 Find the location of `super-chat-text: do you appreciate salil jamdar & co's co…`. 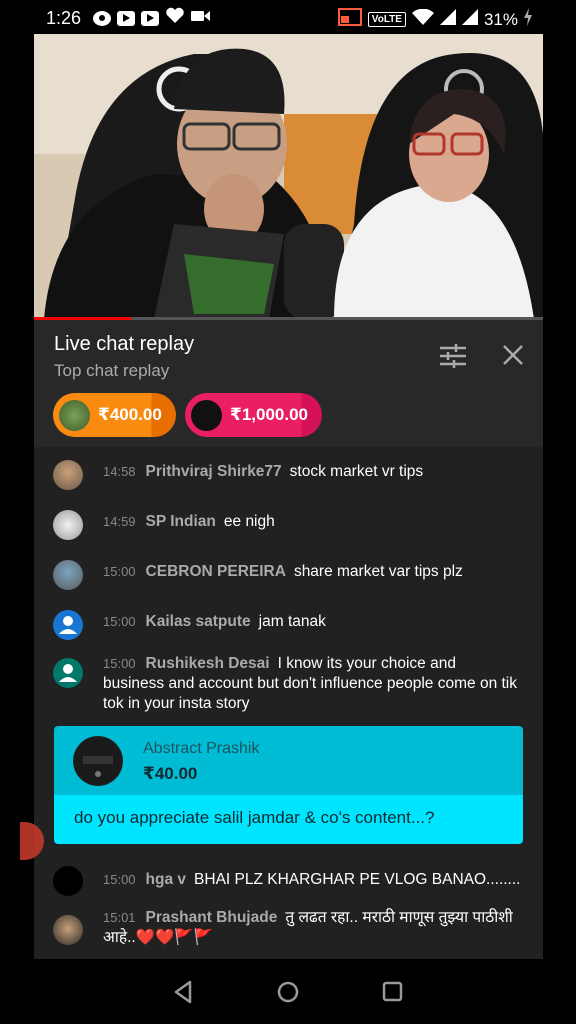

super-chat-text: do you appreciate salil jamdar & co's co… is located at coordinates (254, 817).